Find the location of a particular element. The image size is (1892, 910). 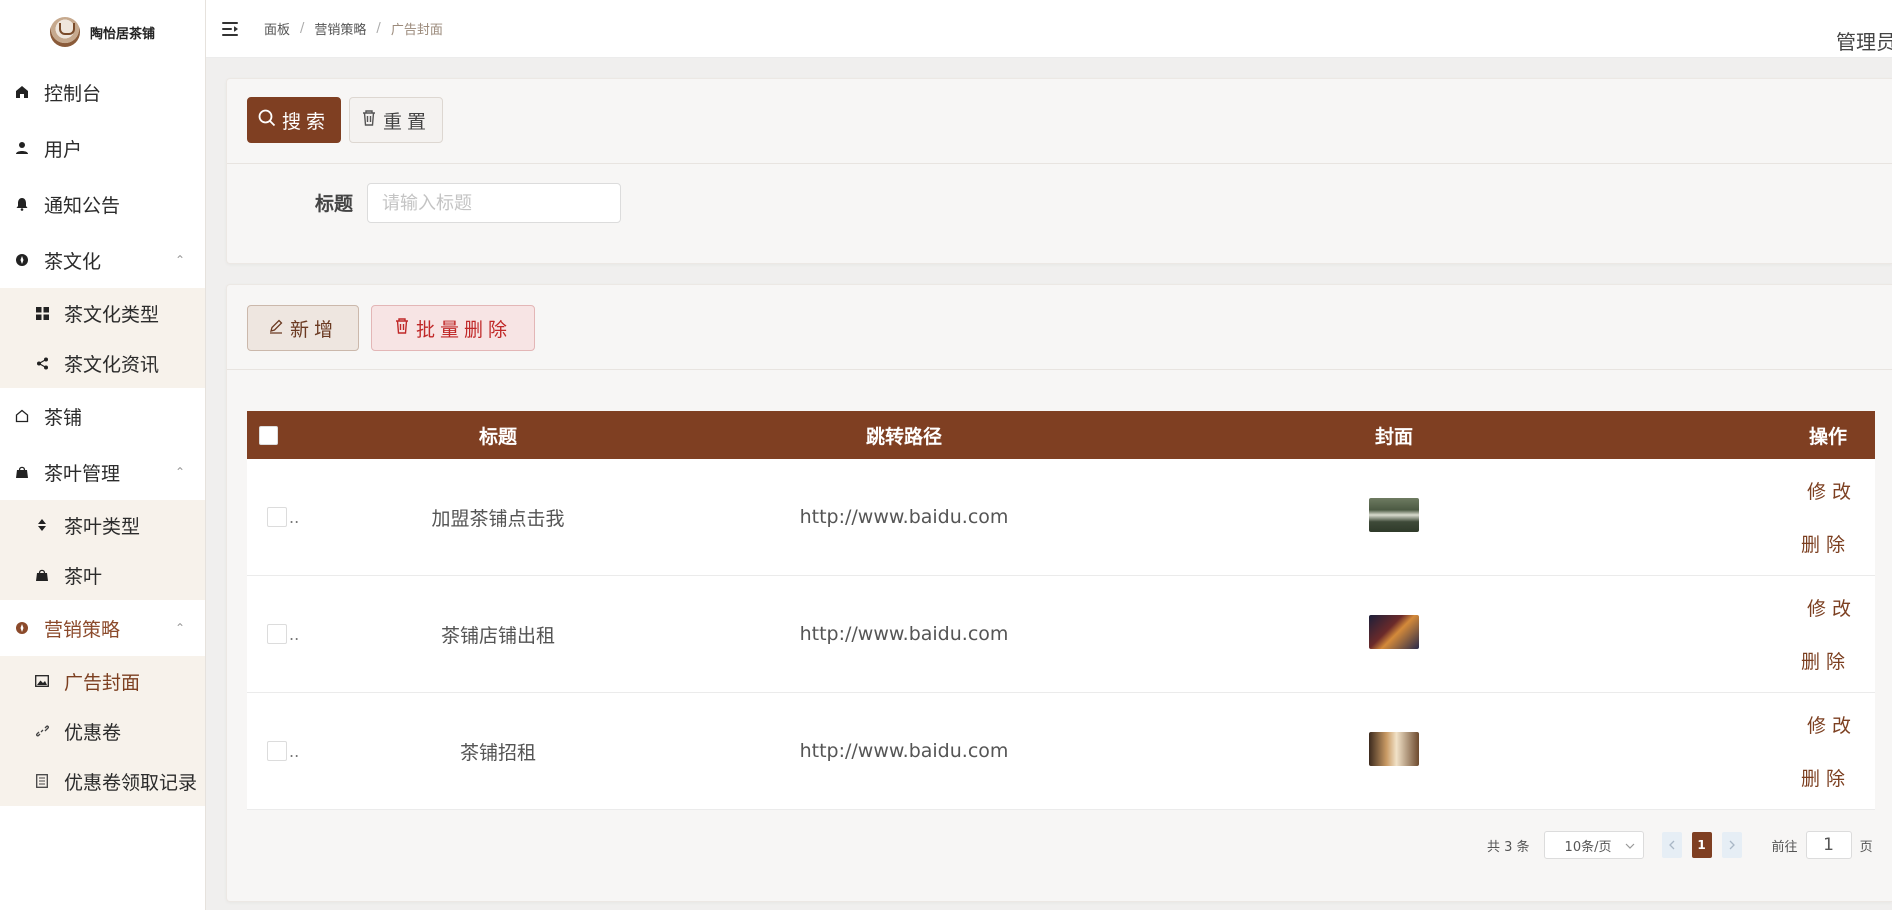

admin-menu: 管理员 is located at coordinates (1864, 40).